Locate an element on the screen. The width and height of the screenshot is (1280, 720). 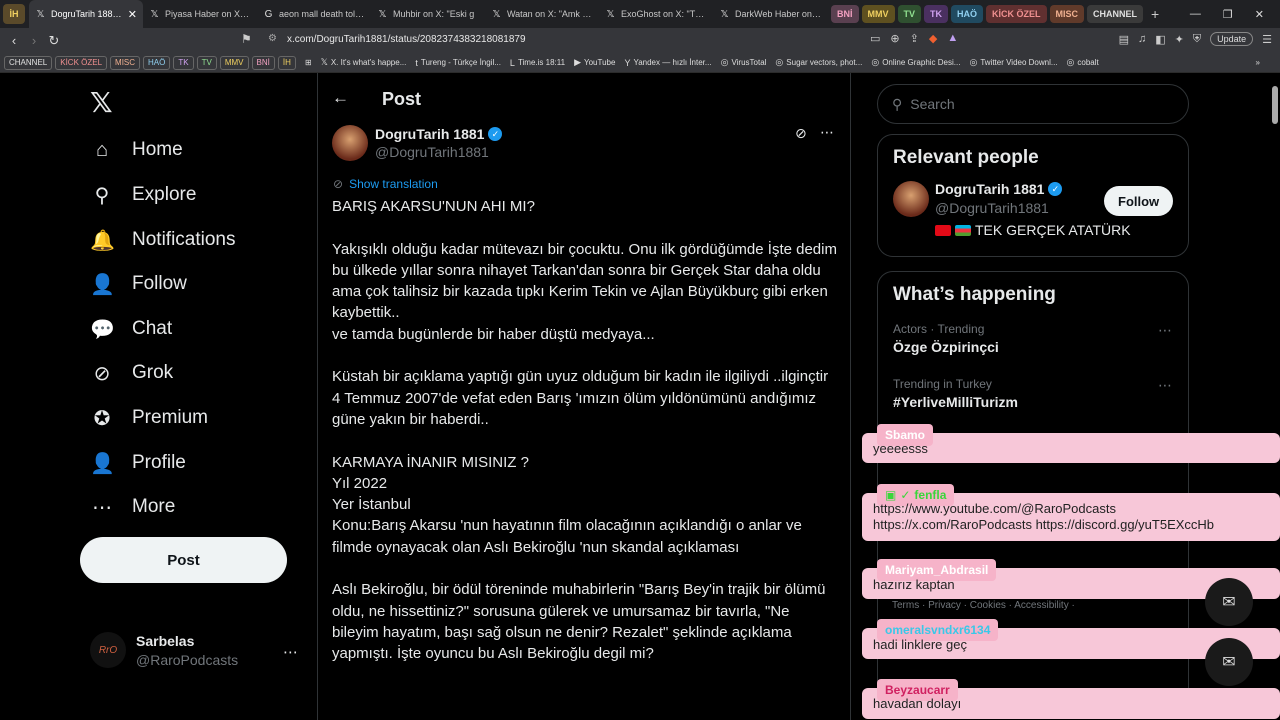
bookmark-folder: İH is located at coordinates (286, 62).